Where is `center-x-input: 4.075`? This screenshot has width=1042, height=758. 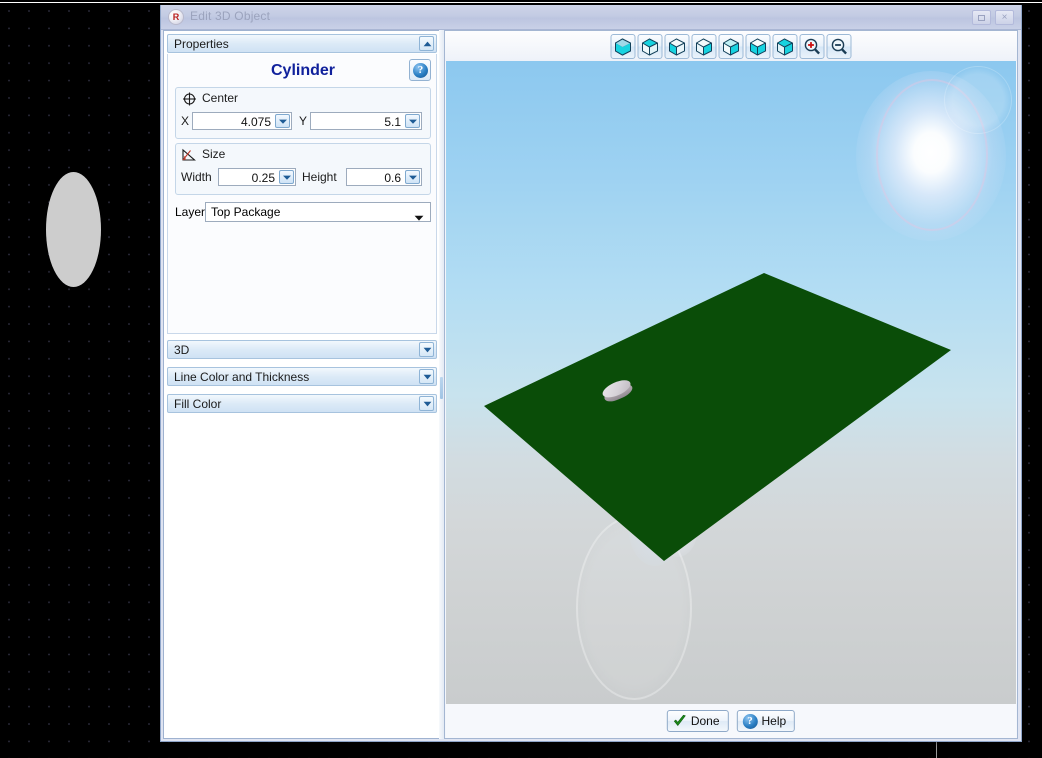
center-x-input: 4.075 is located at coordinates (242, 121).